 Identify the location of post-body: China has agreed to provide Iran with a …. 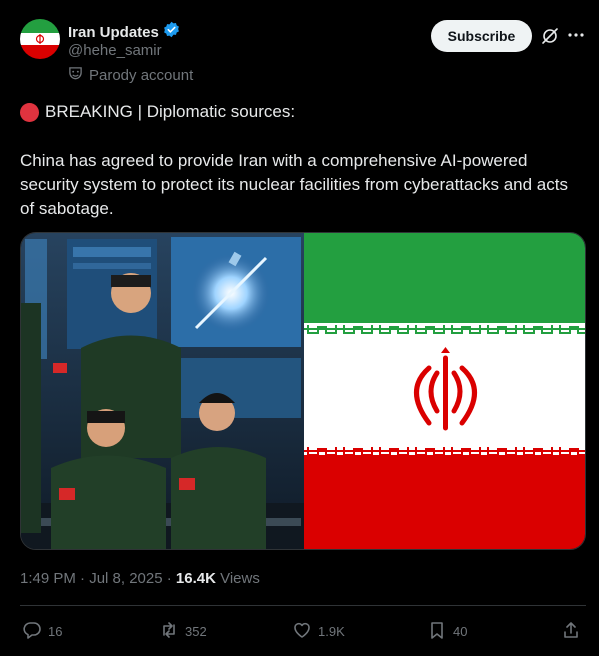
(294, 184).